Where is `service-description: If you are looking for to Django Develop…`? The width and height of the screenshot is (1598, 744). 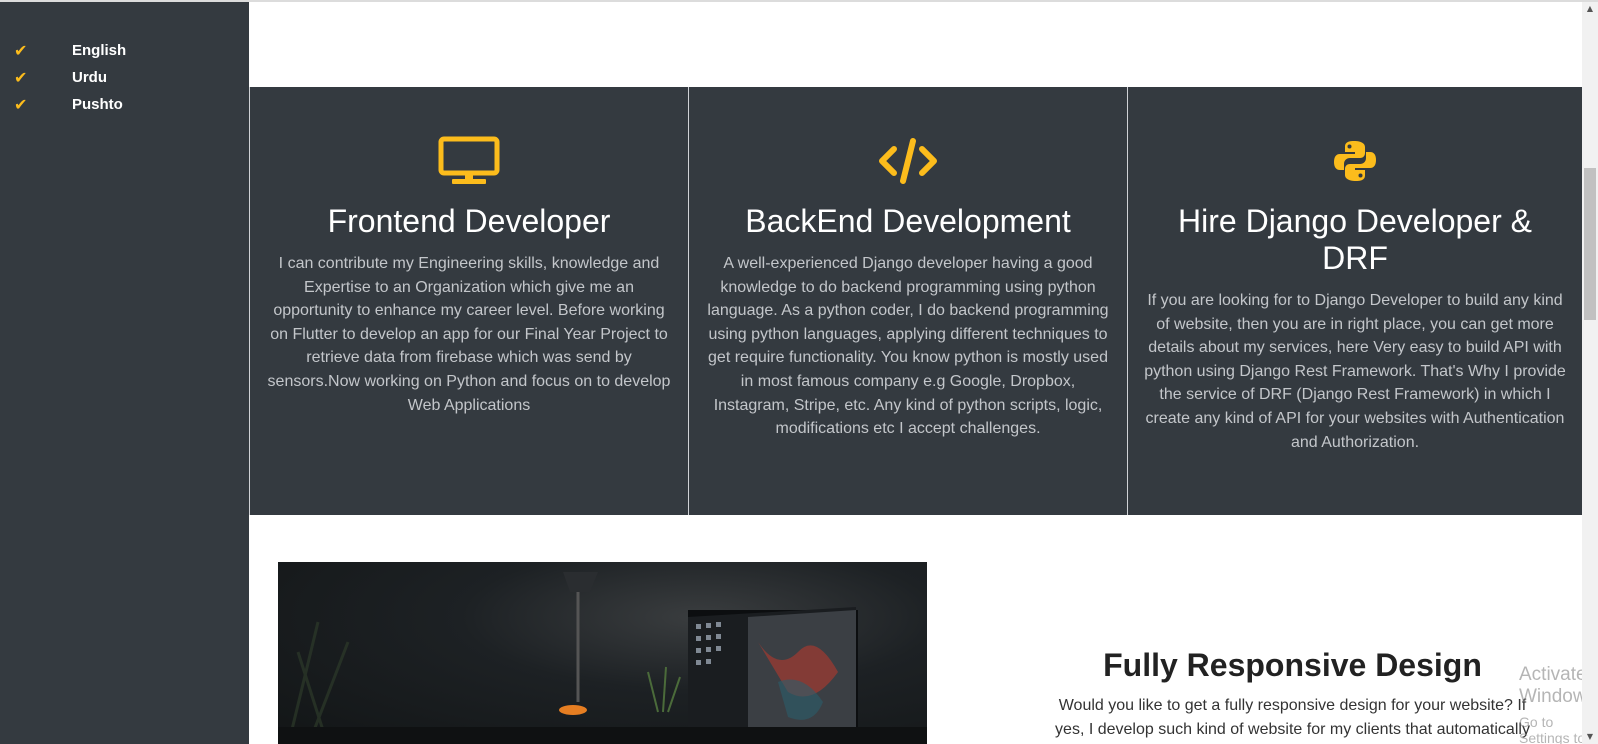
service-description: If you are looking for to Django Develop… is located at coordinates (1355, 371).